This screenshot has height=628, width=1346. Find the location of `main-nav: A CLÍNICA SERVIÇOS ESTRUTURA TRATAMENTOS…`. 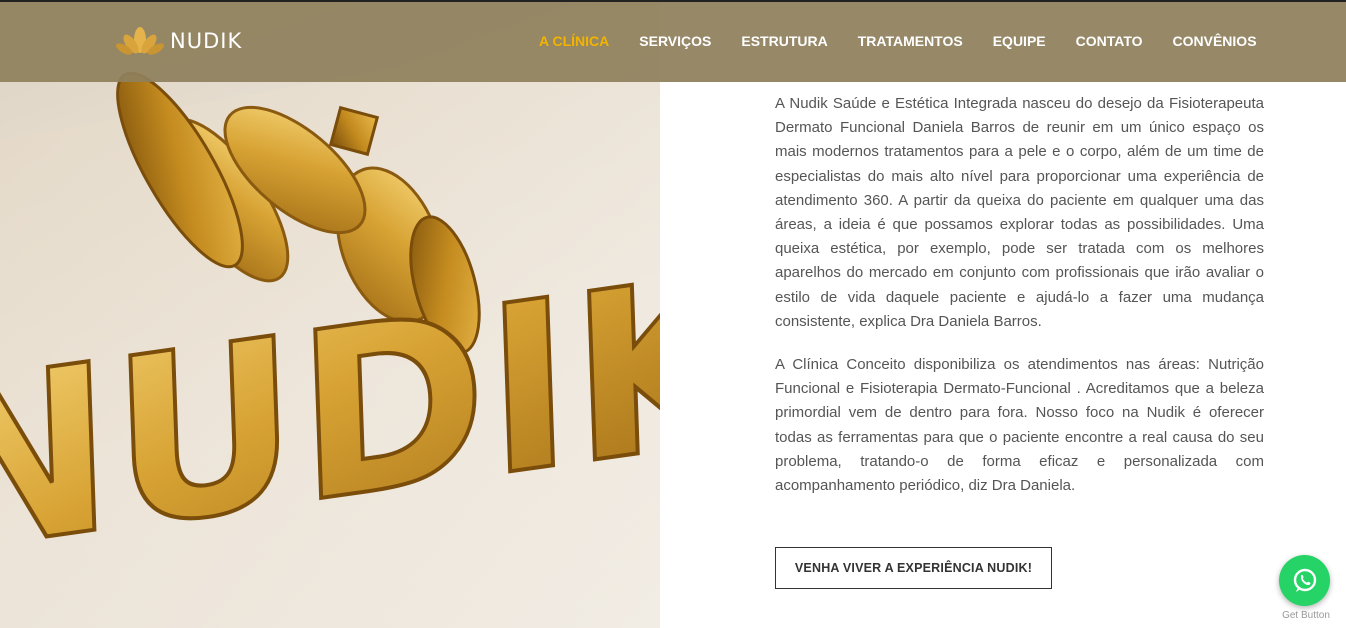

main-nav: A CLÍNICA SERVIÇOS ESTRUTURA TRATAMENTOS… is located at coordinates (913, 41).